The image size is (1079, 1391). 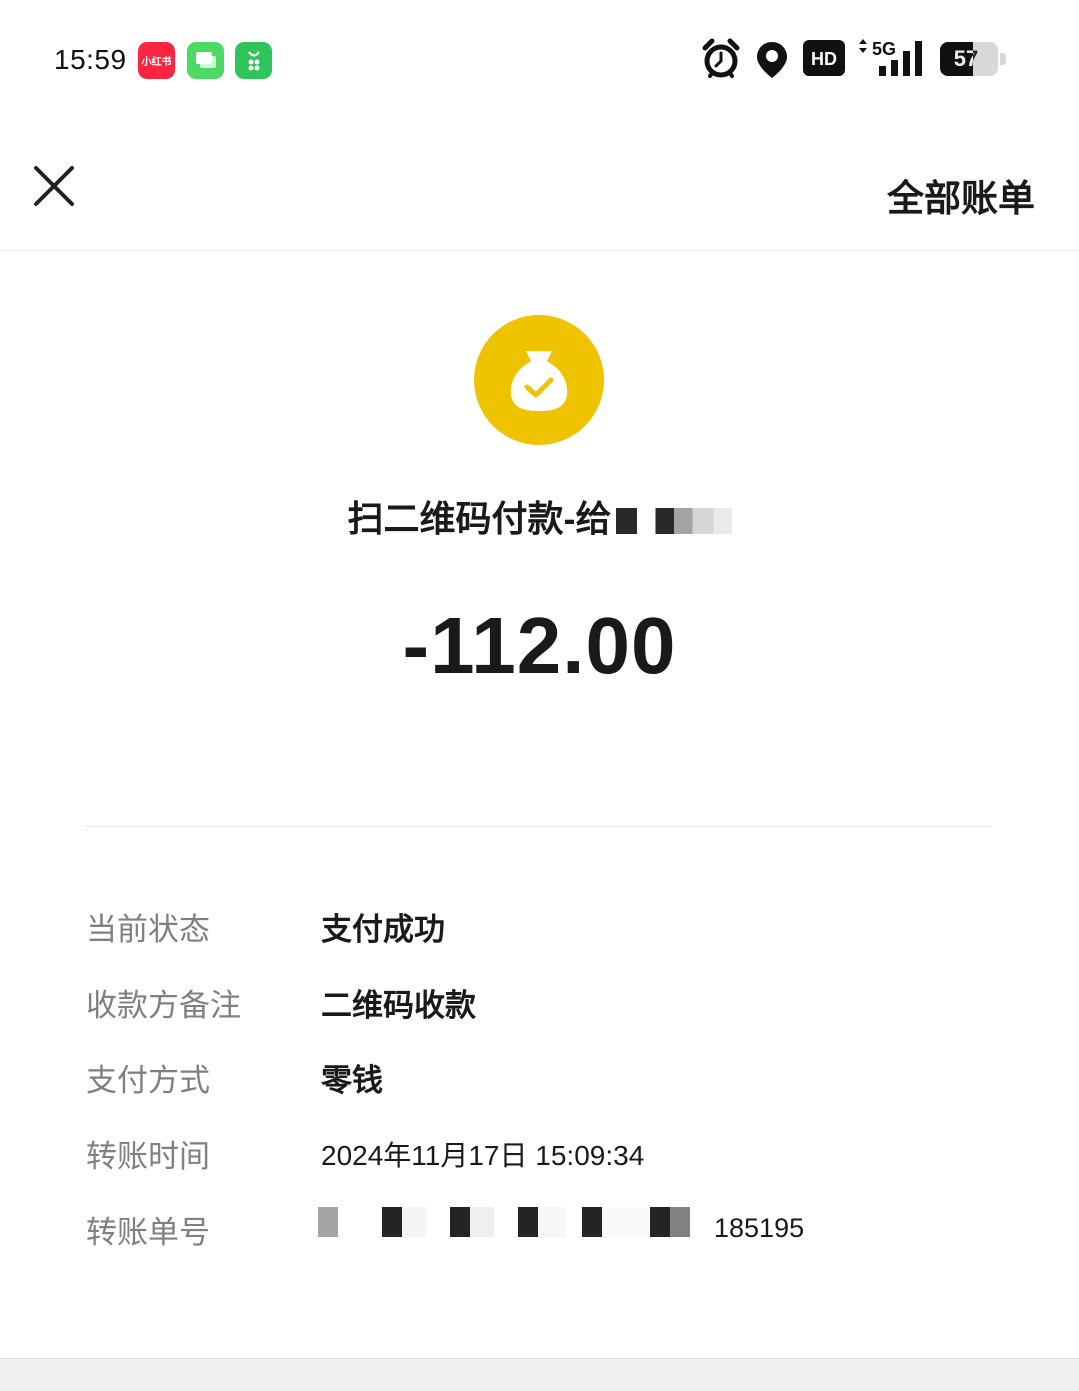 I want to click on detail-row-order: 转账单号 185195, so click(x=546, y=1232).